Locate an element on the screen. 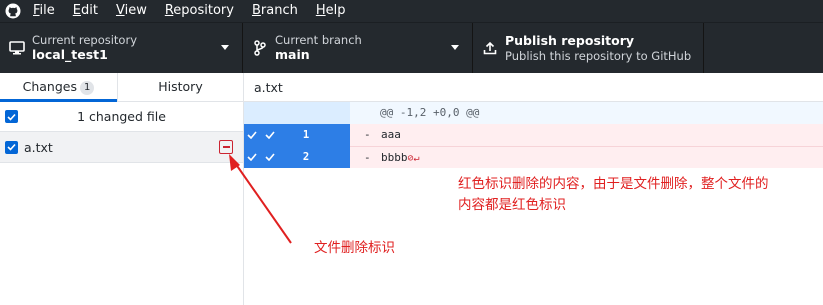 The height and width of the screenshot is (305, 823). tab-history: History is located at coordinates (180, 87).